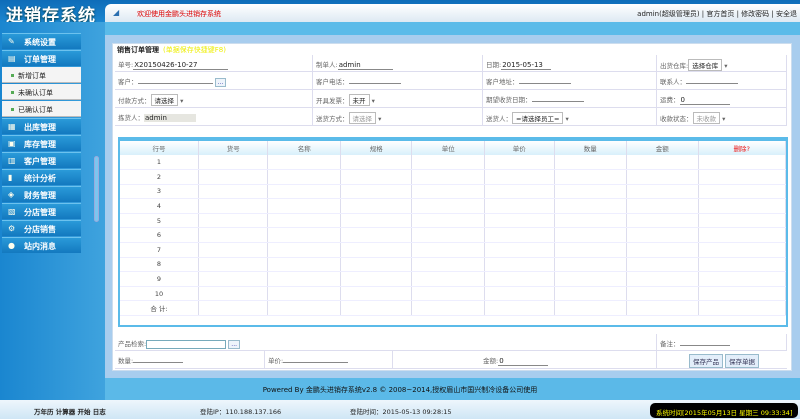 The width and height of the screenshot is (800, 419). I want to click on picker-input: admin, so click(170, 118).